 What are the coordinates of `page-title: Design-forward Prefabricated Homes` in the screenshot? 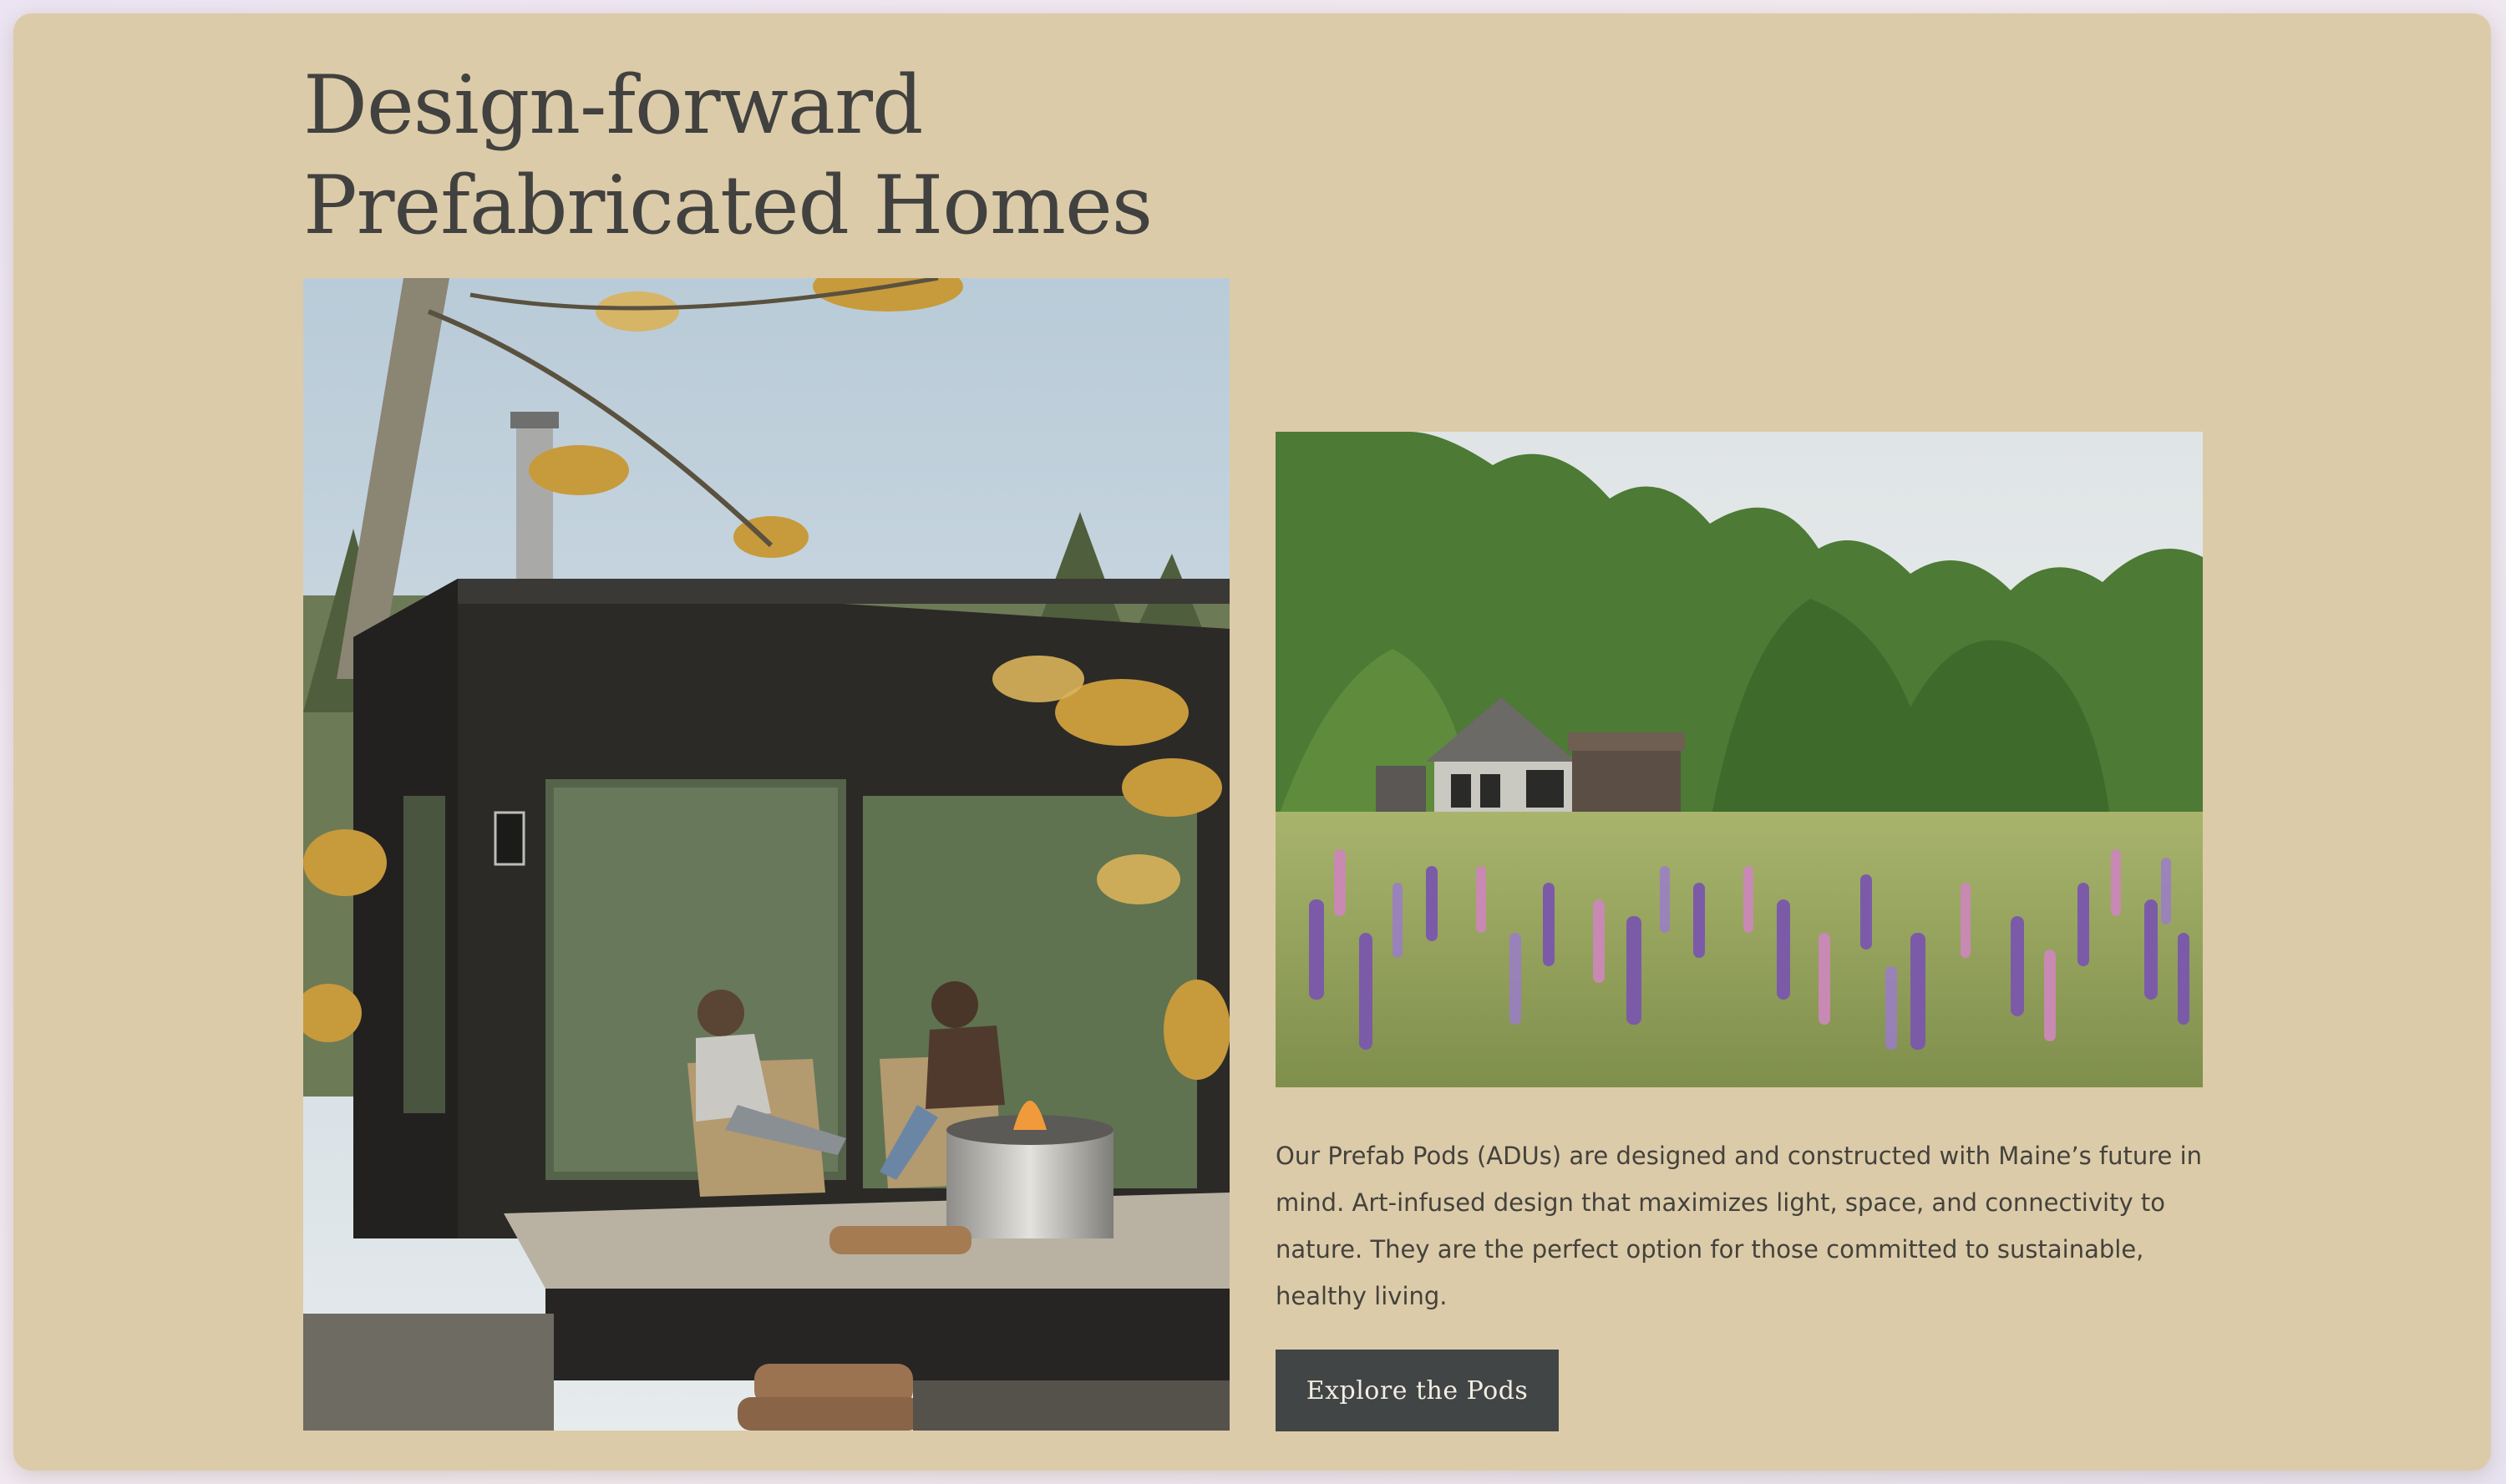 It's located at (728, 155).